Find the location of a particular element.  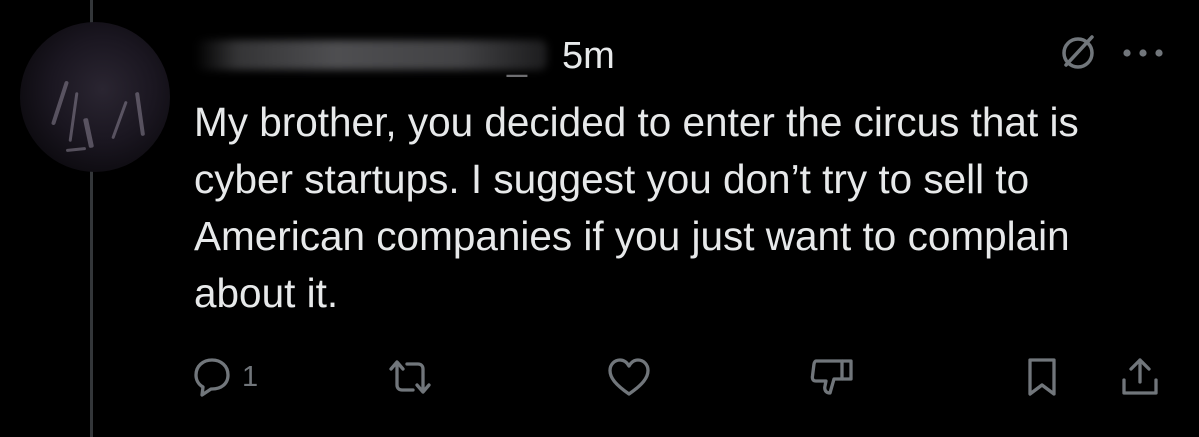

heart-icon is located at coordinates (629, 377).